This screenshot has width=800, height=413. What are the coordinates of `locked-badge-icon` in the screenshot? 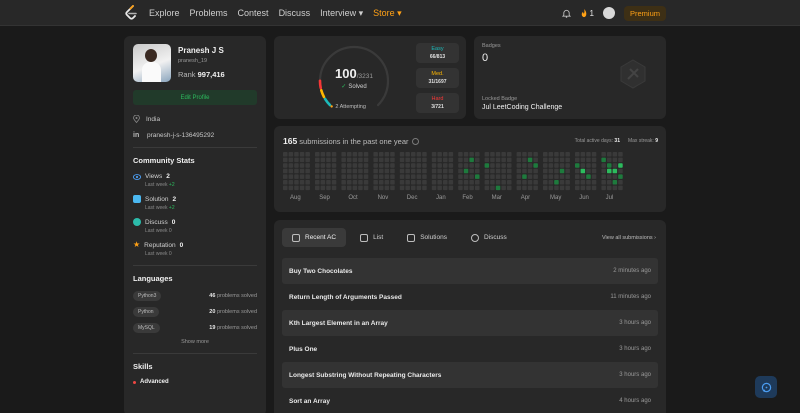 It's located at (633, 74).